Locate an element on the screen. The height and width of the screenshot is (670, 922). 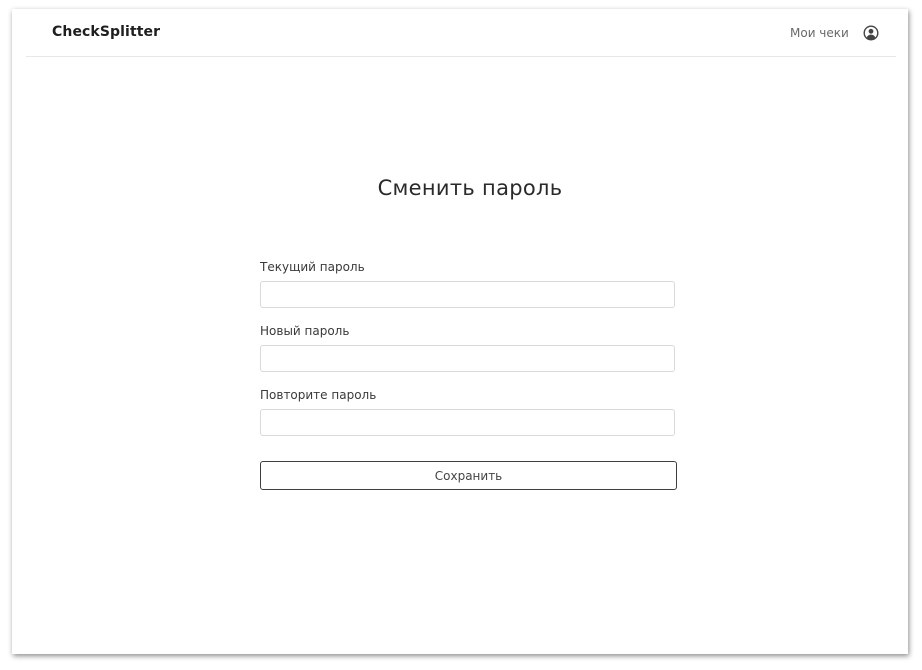
repeat-password-input is located at coordinates (467, 422).